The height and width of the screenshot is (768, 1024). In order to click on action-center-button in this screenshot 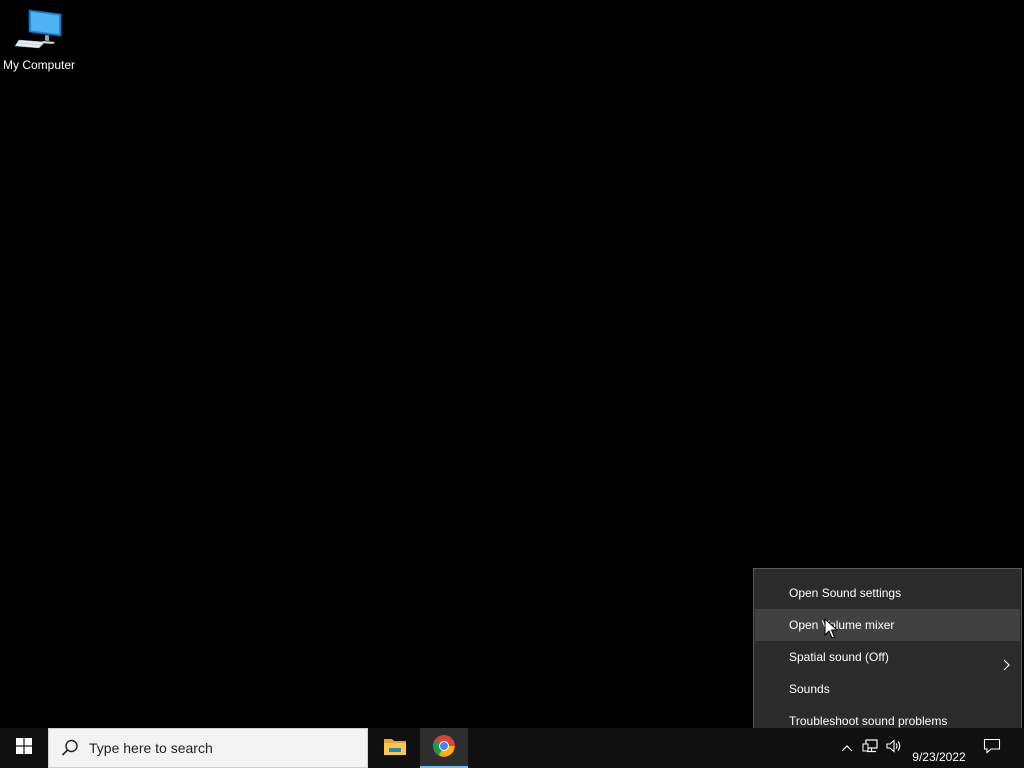, I will do `click(992, 748)`.